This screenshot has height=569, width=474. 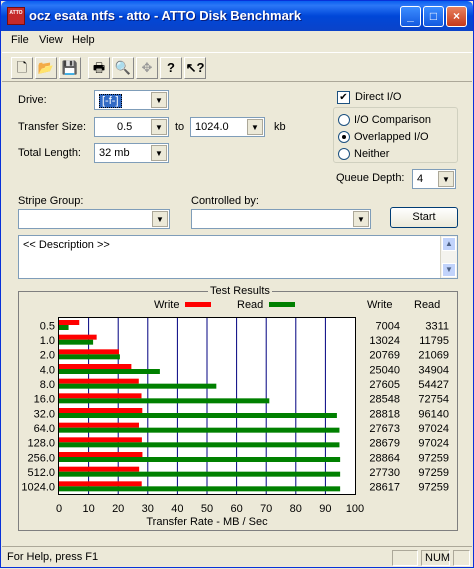 I want to click on transfer-from-select: 0.5 ▼, so click(x=131, y=127).